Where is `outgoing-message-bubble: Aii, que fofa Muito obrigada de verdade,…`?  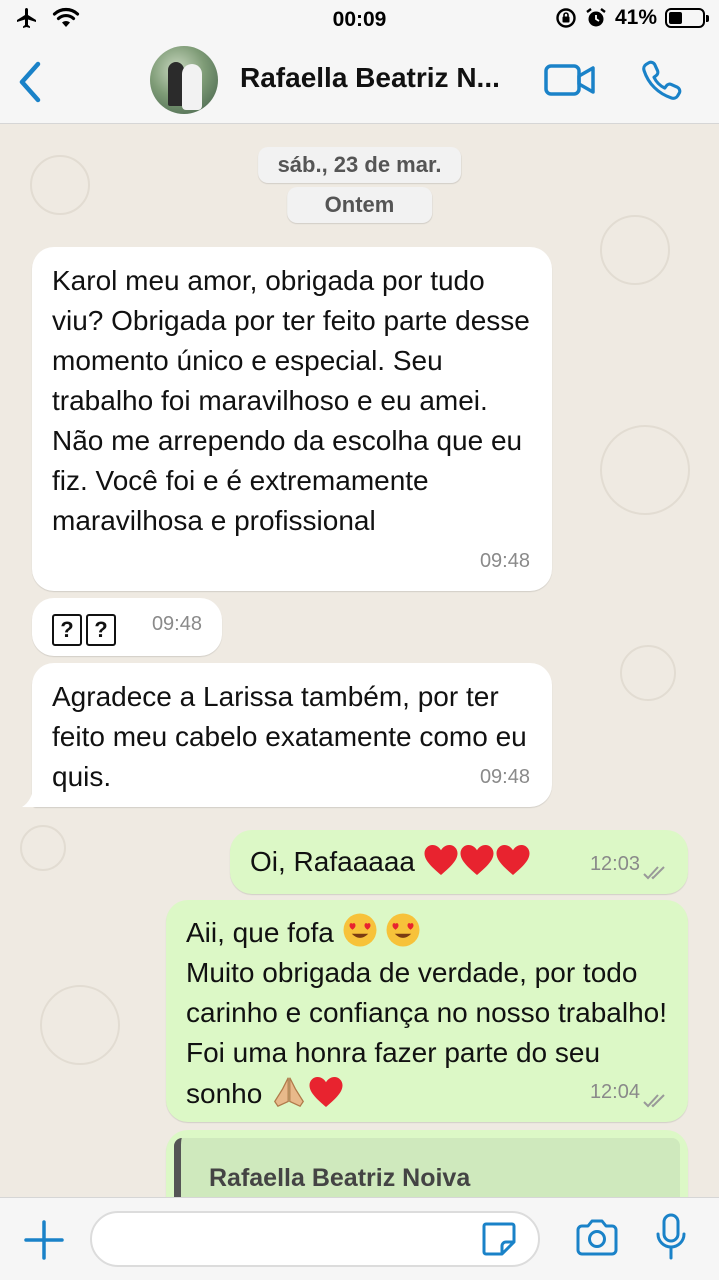
outgoing-message-bubble: Aii, que fofa Muito obrigada de verdade,… is located at coordinates (427, 1011).